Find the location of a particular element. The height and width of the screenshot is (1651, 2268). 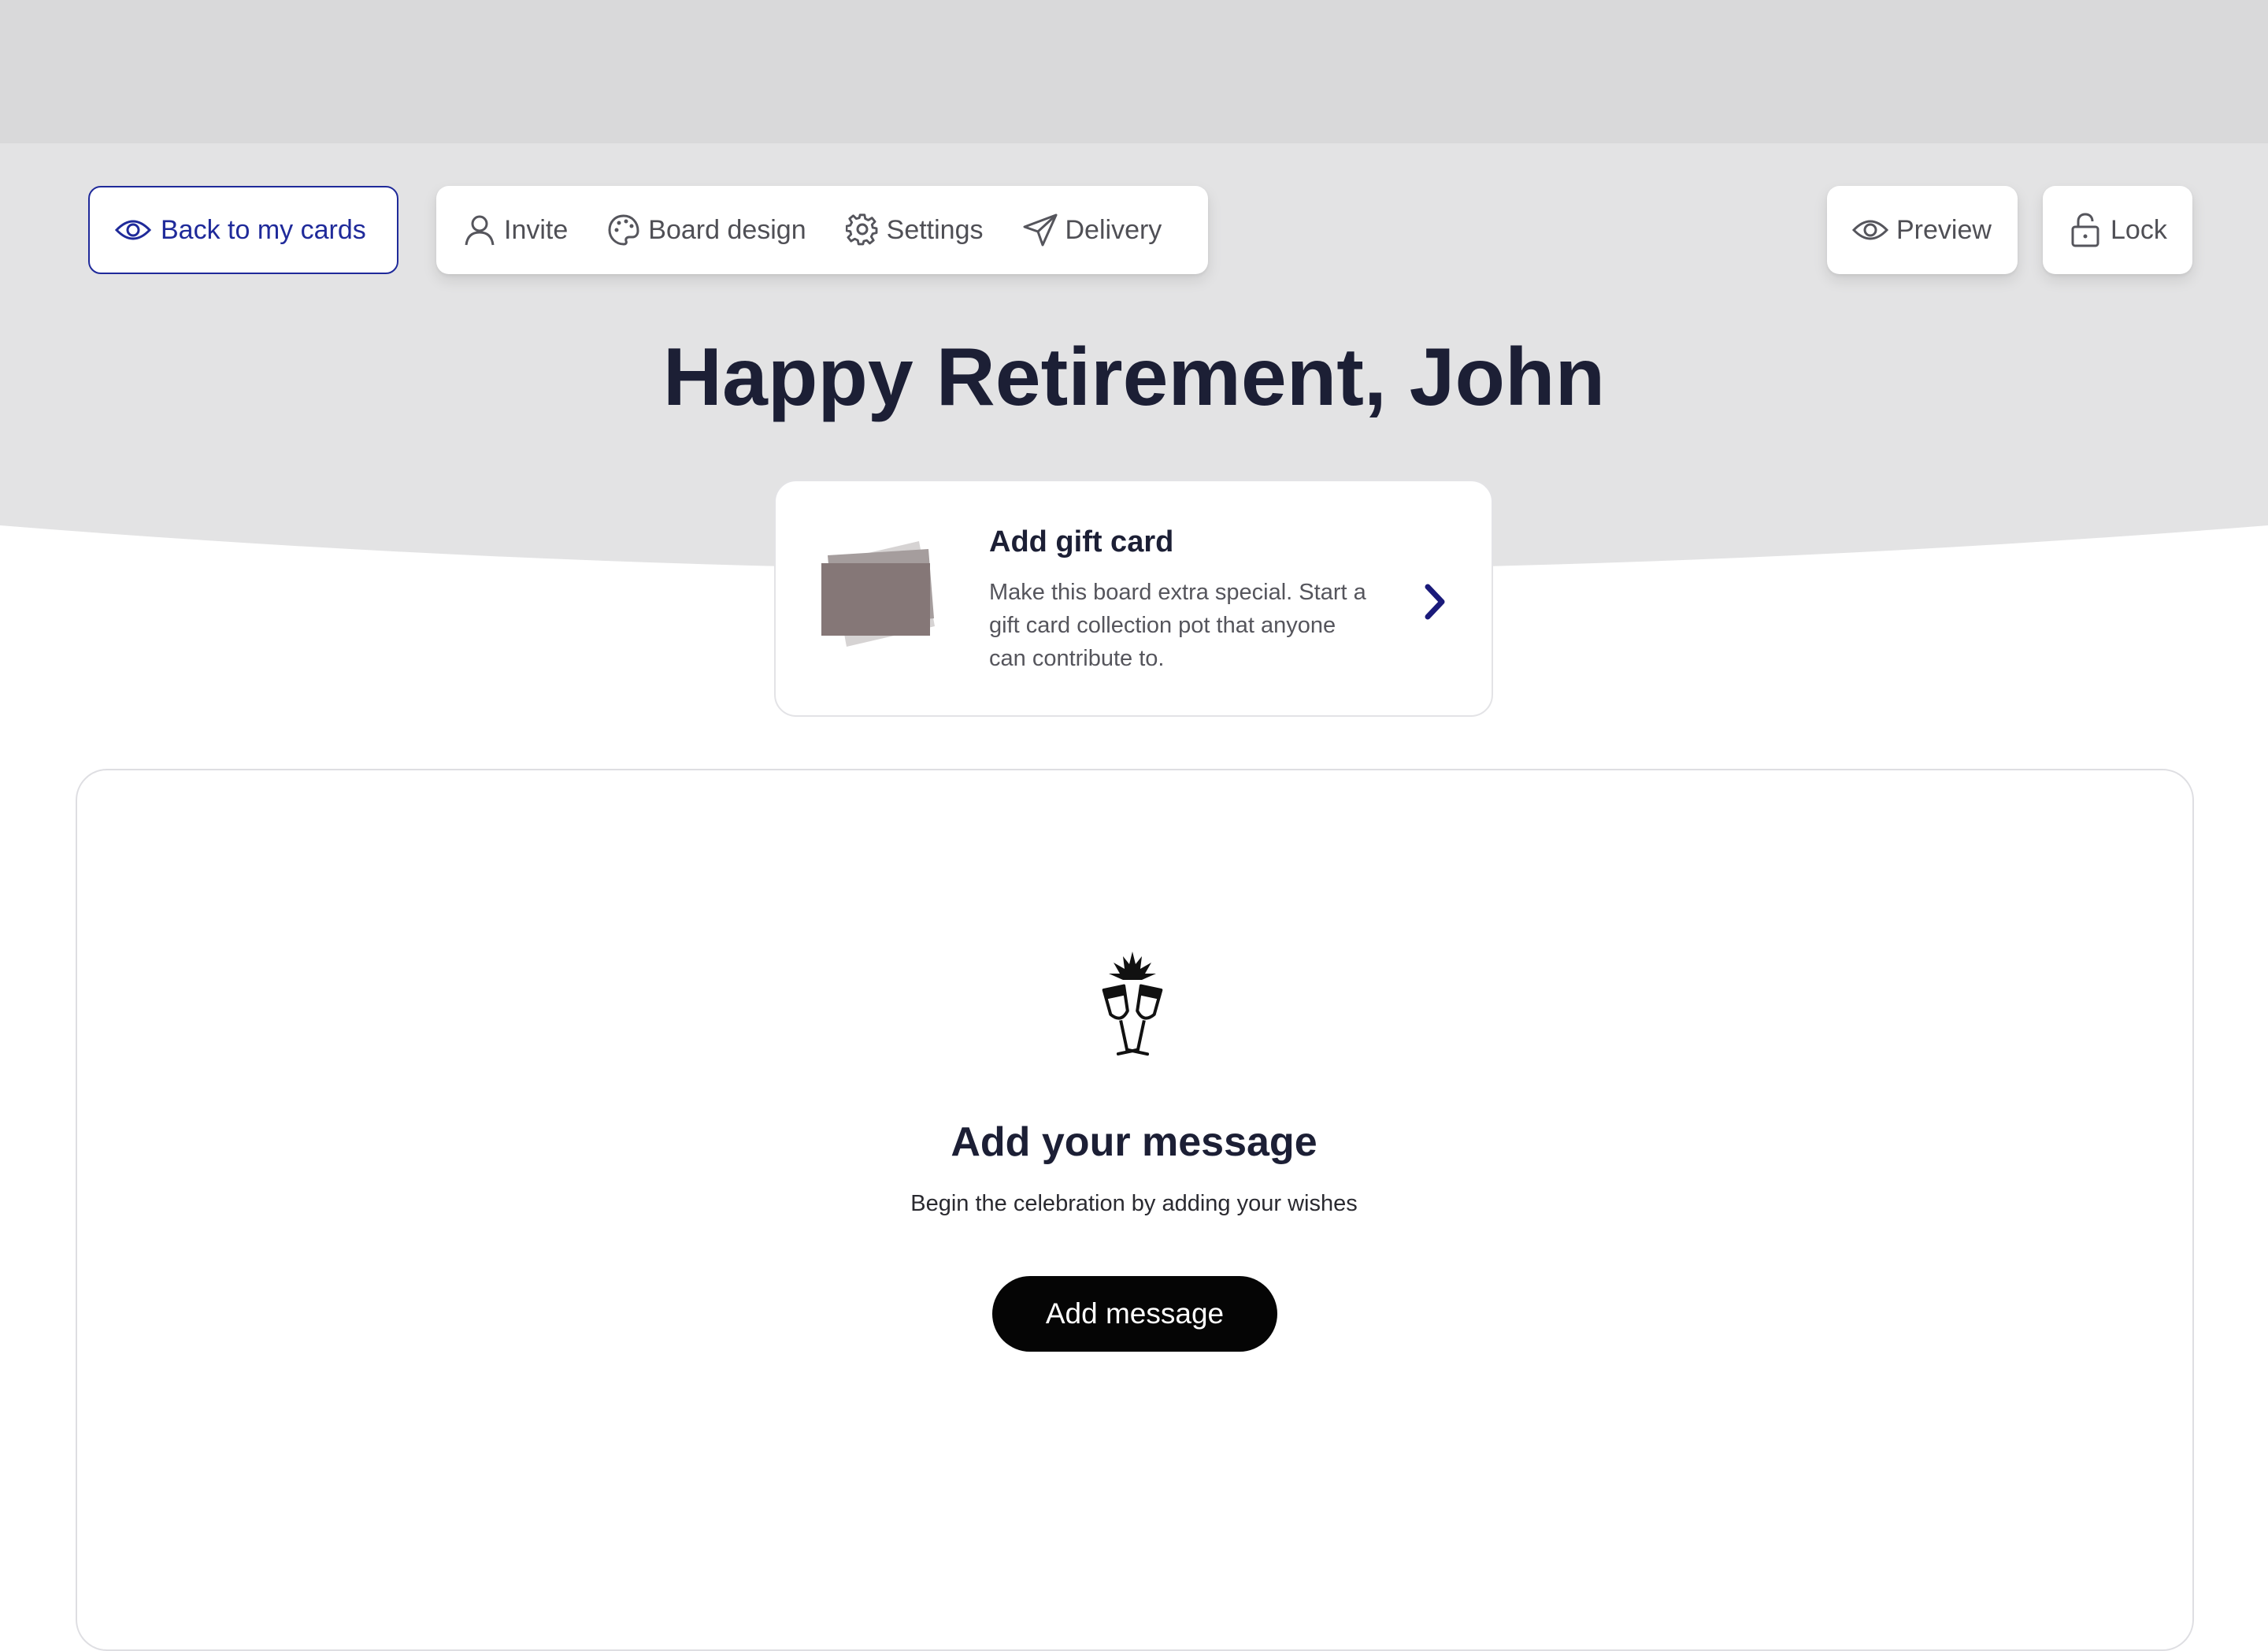

tab-invite: Invite is located at coordinates (515, 230).